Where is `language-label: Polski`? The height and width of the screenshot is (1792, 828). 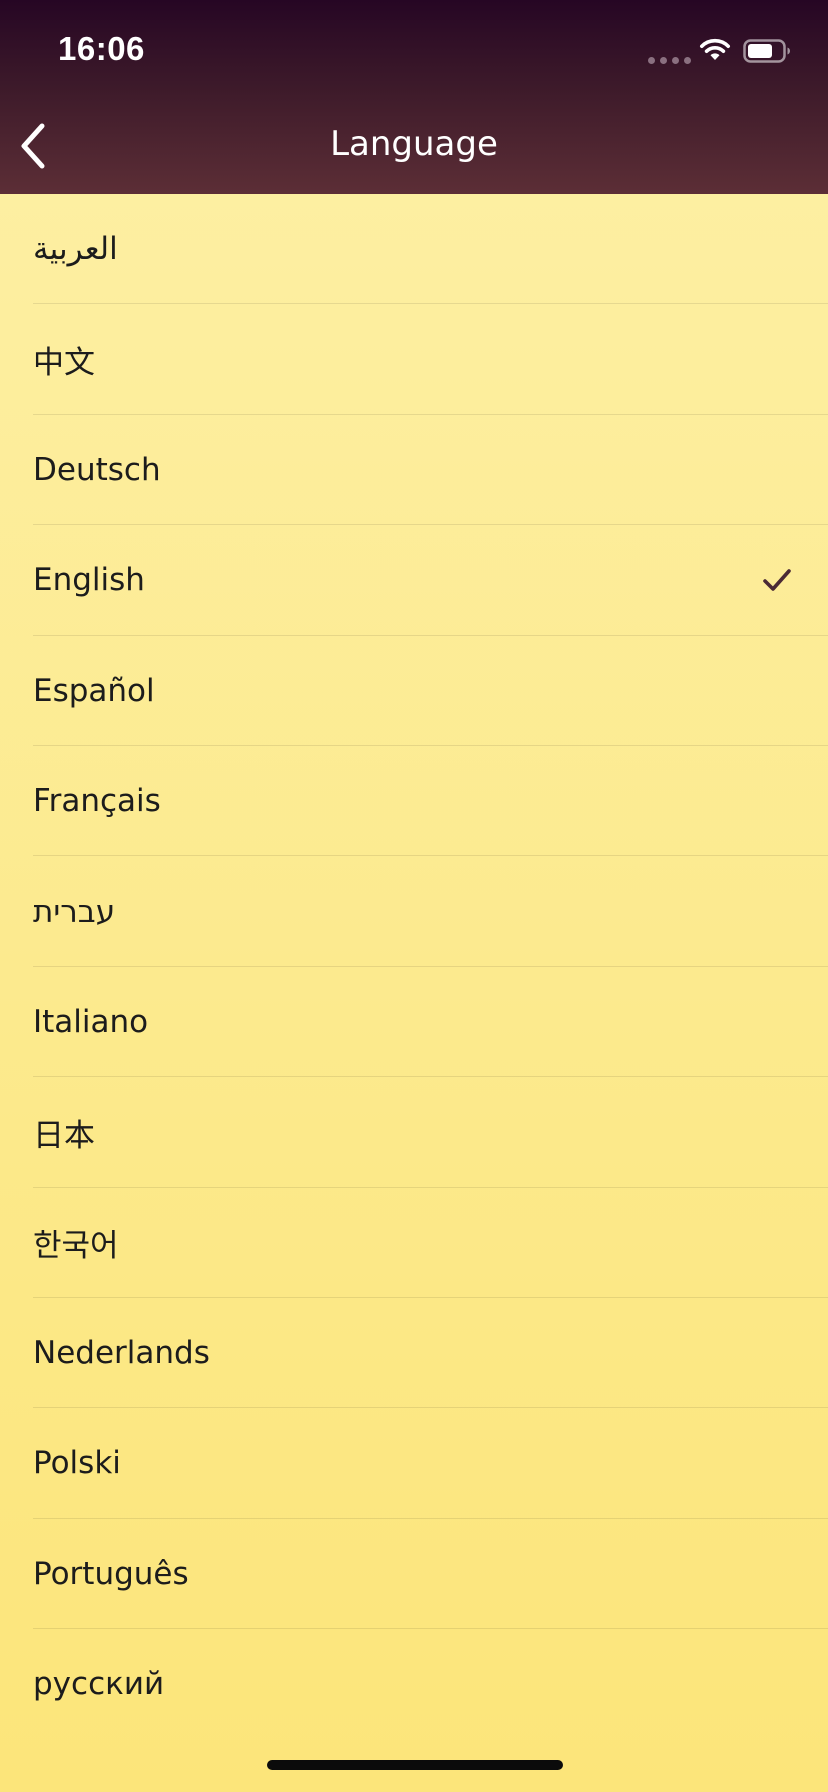
language-label: Polski is located at coordinates (77, 1463).